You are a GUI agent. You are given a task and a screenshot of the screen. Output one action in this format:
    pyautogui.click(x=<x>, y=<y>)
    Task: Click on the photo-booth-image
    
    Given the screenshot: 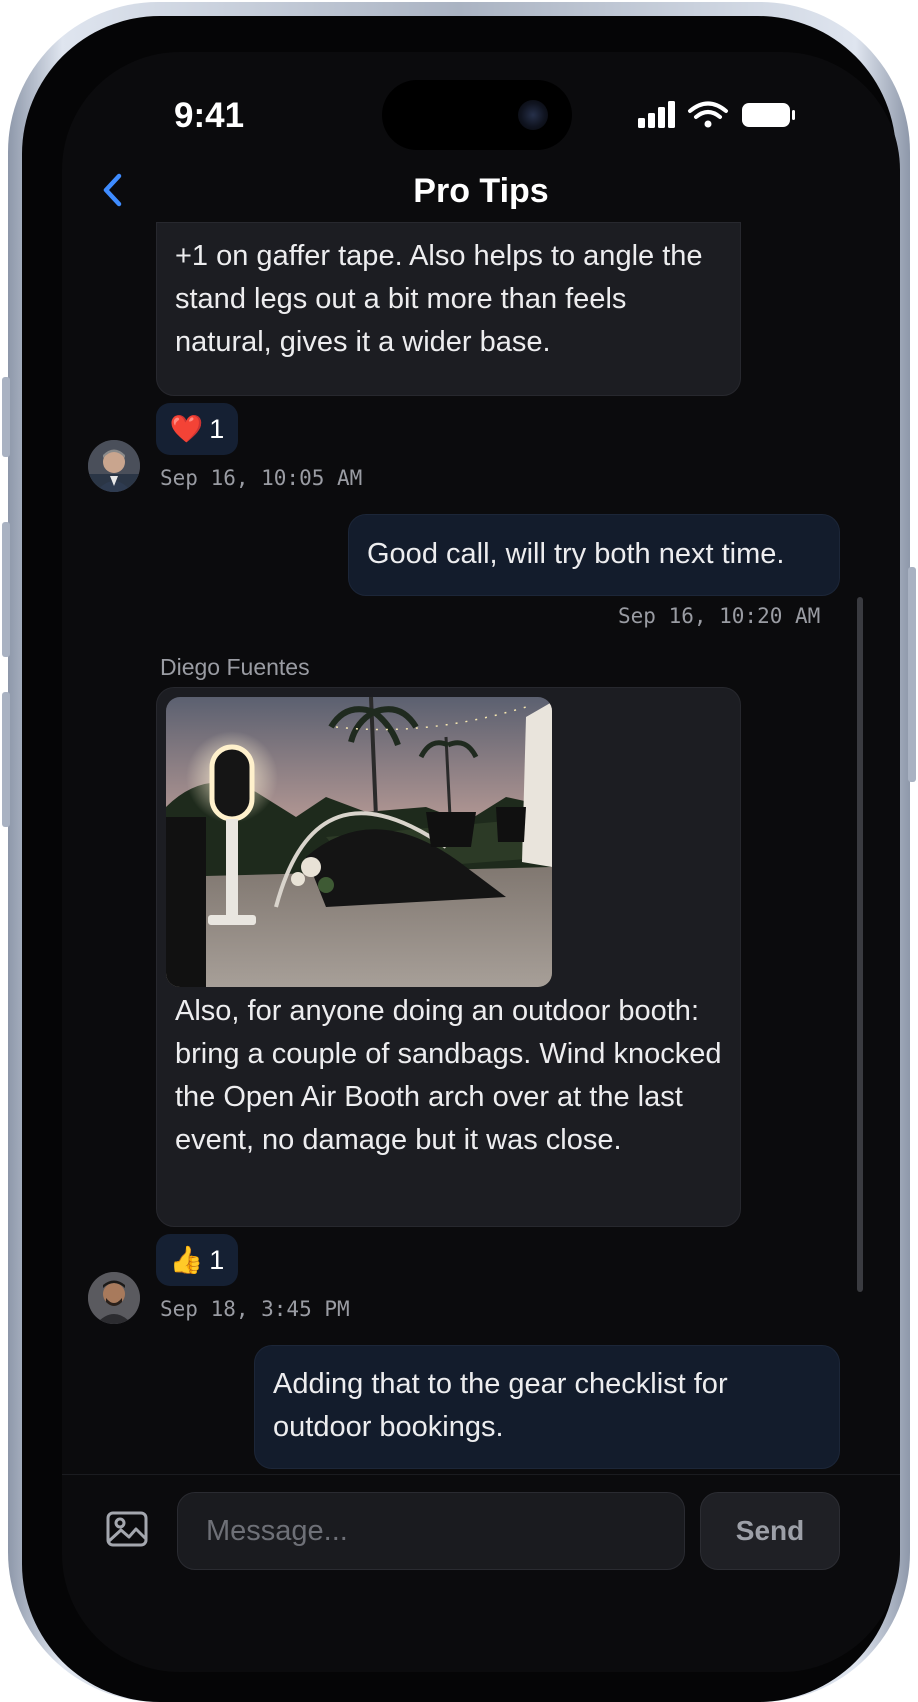 What is the action you would take?
    pyautogui.click(x=359, y=842)
    